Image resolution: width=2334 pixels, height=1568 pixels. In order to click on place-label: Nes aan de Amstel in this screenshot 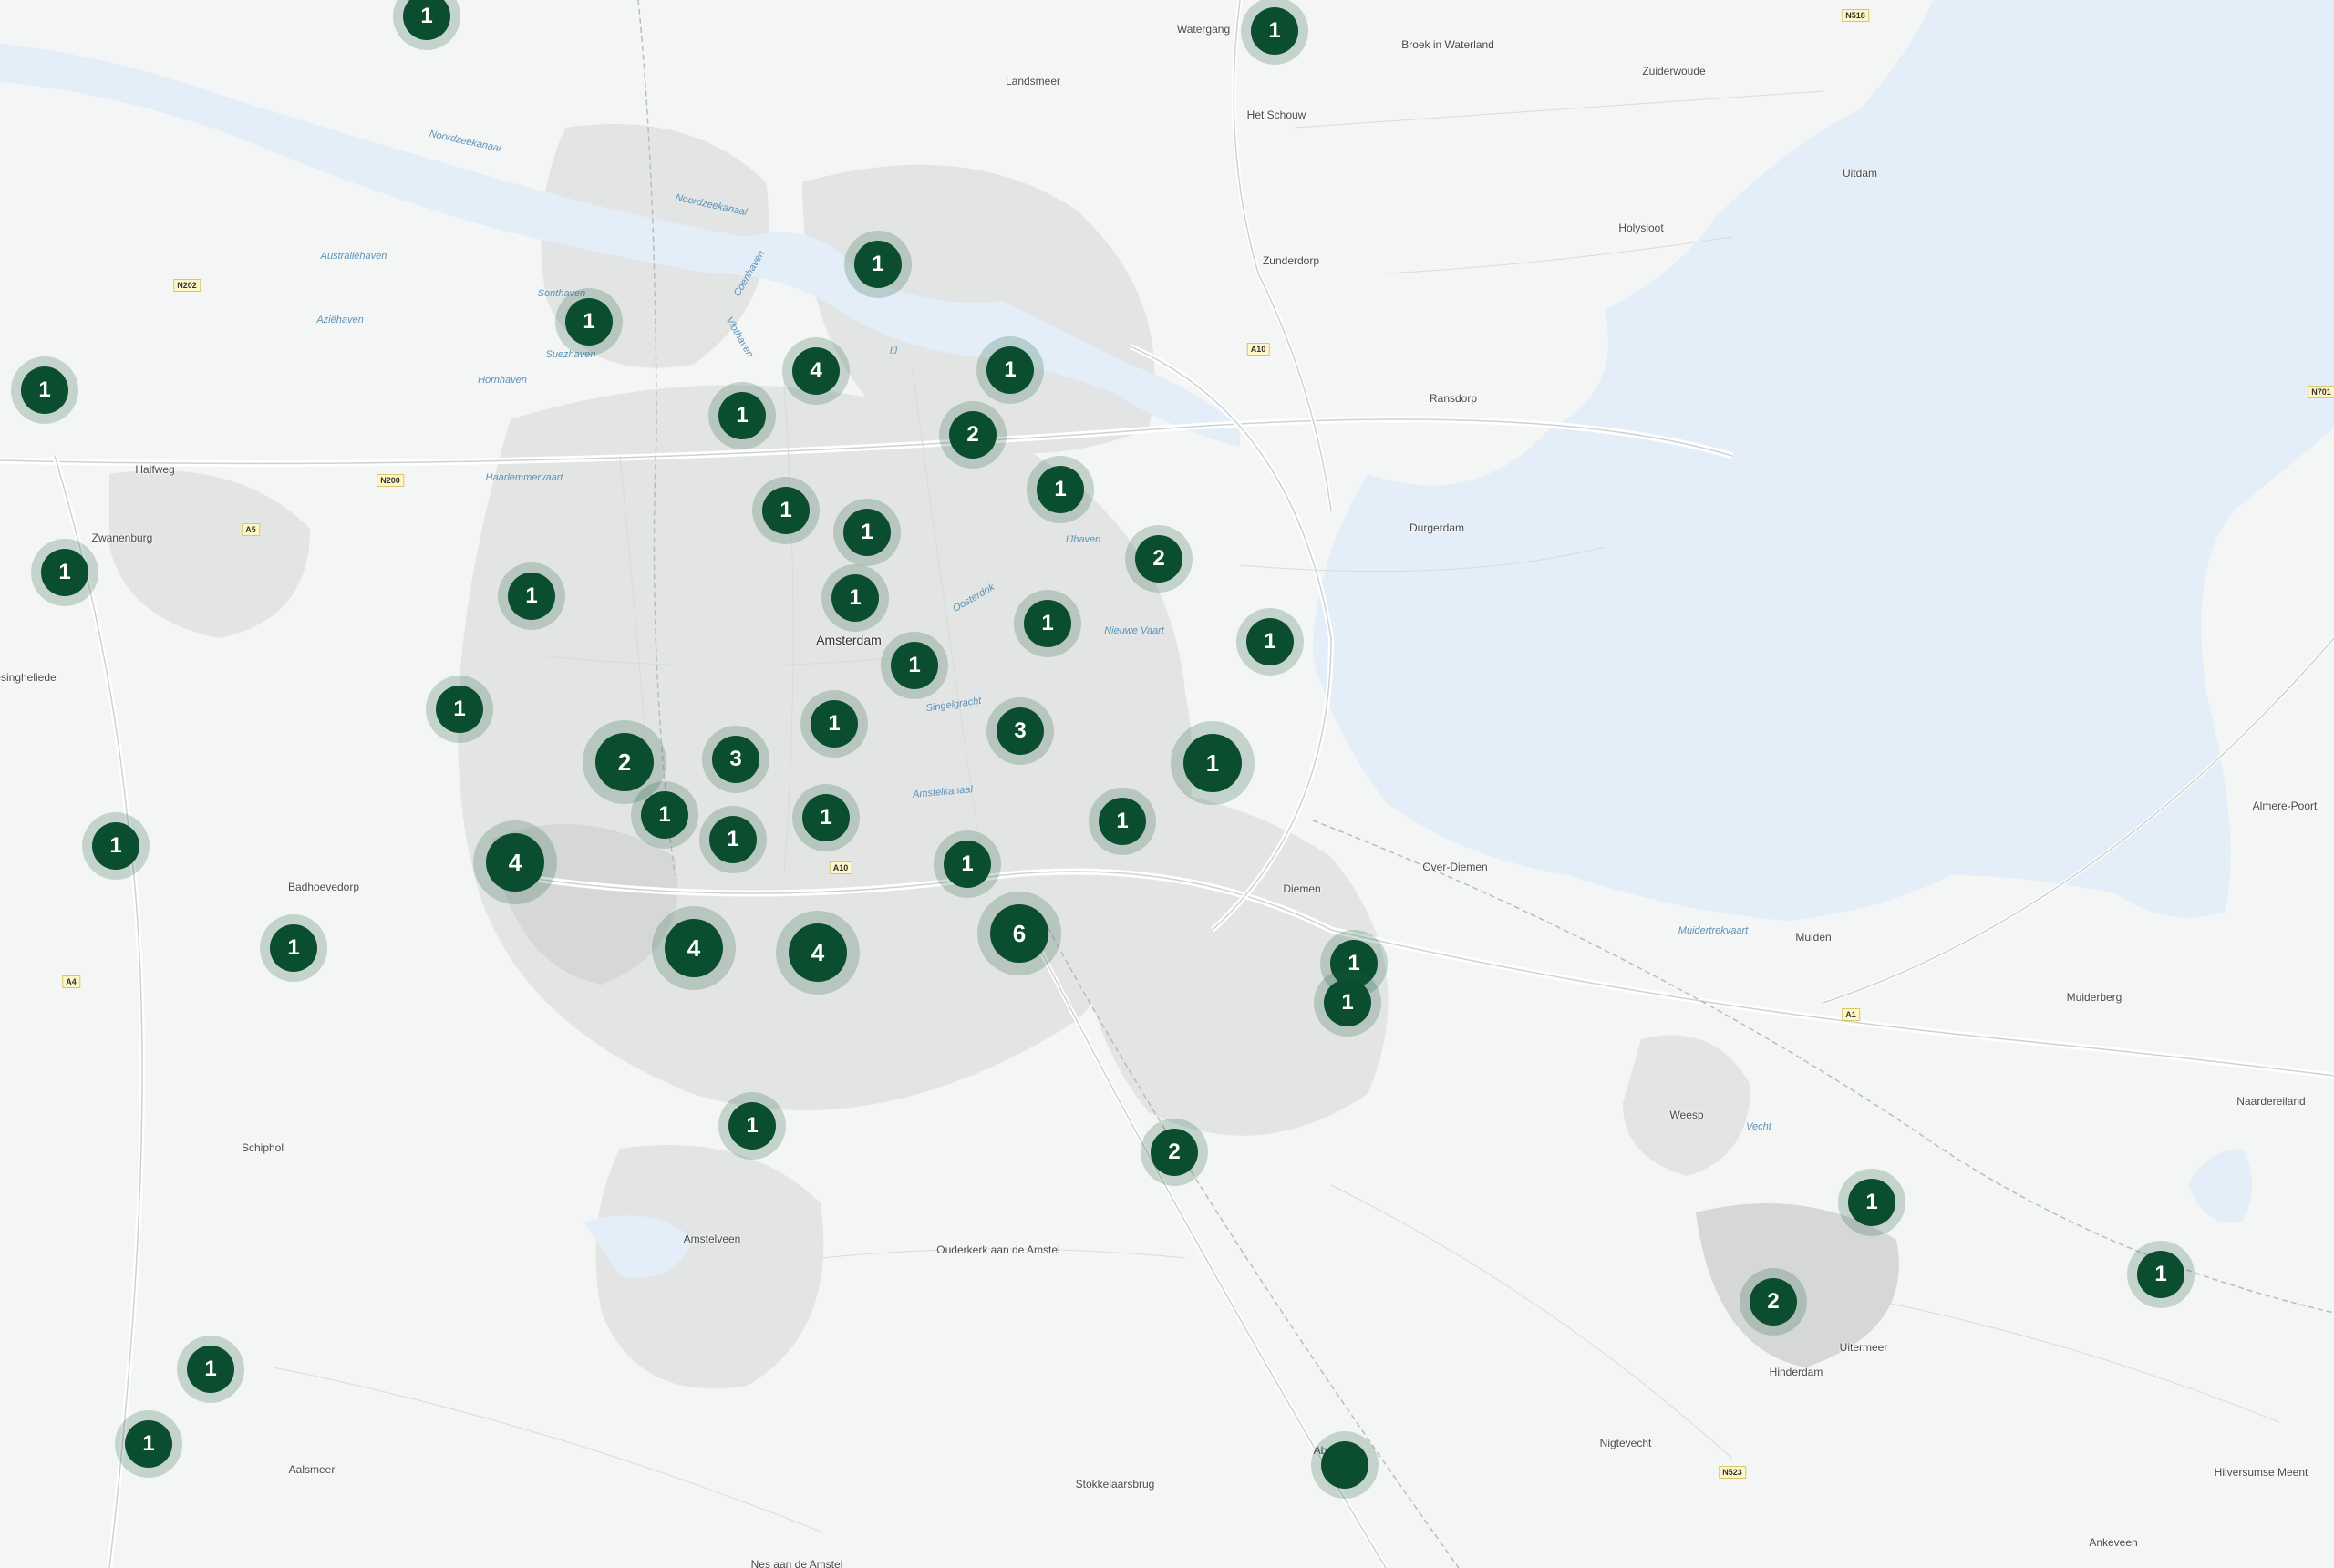, I will do `click(797, 1563)`.